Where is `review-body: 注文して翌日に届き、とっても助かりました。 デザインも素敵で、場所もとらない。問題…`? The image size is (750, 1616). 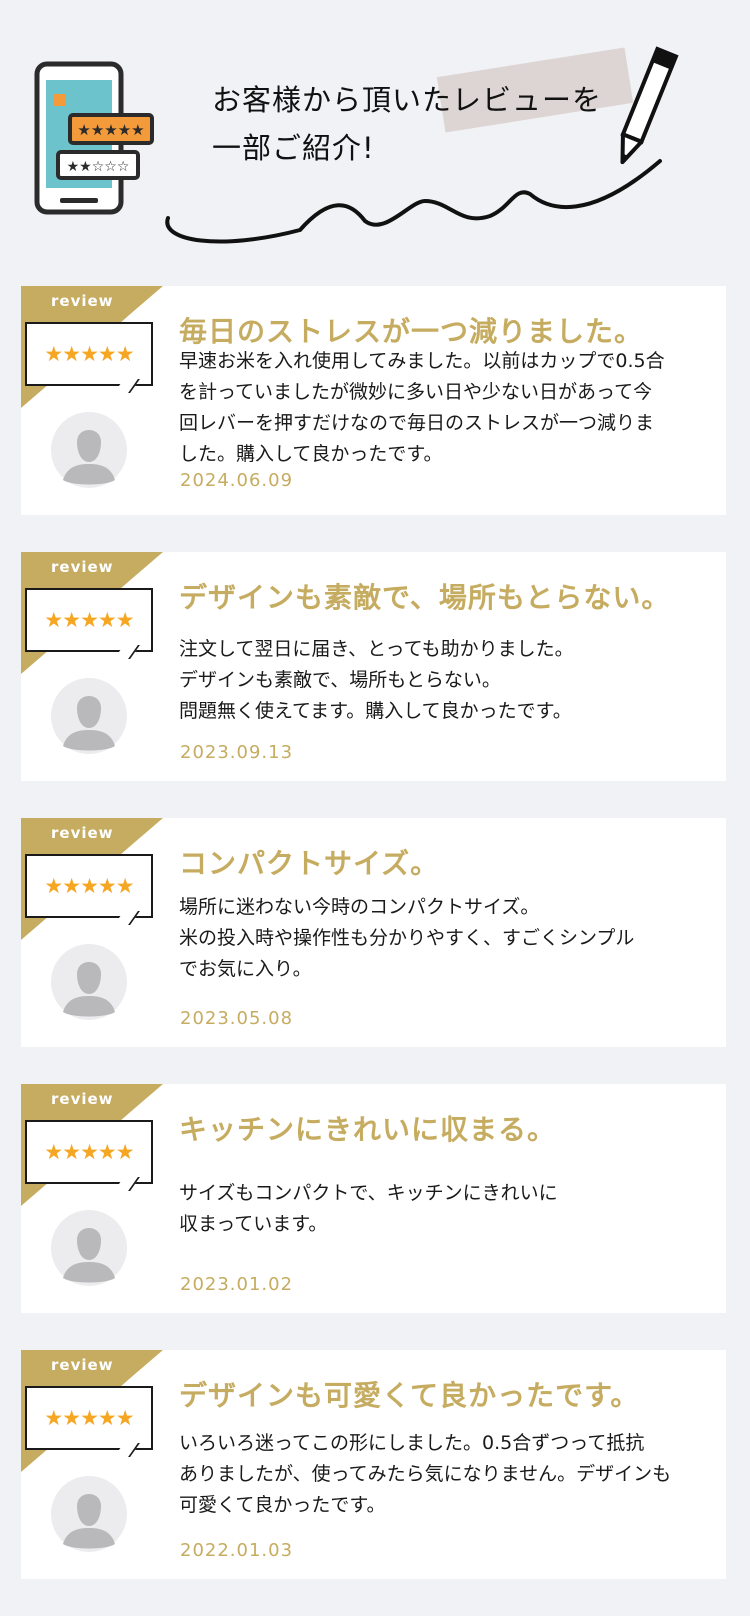
review-body: 注文して翌日に届き、とっても助かりました。 デザインも素敵で、場所もとらない。問題… is located at coordinates (449, 680).